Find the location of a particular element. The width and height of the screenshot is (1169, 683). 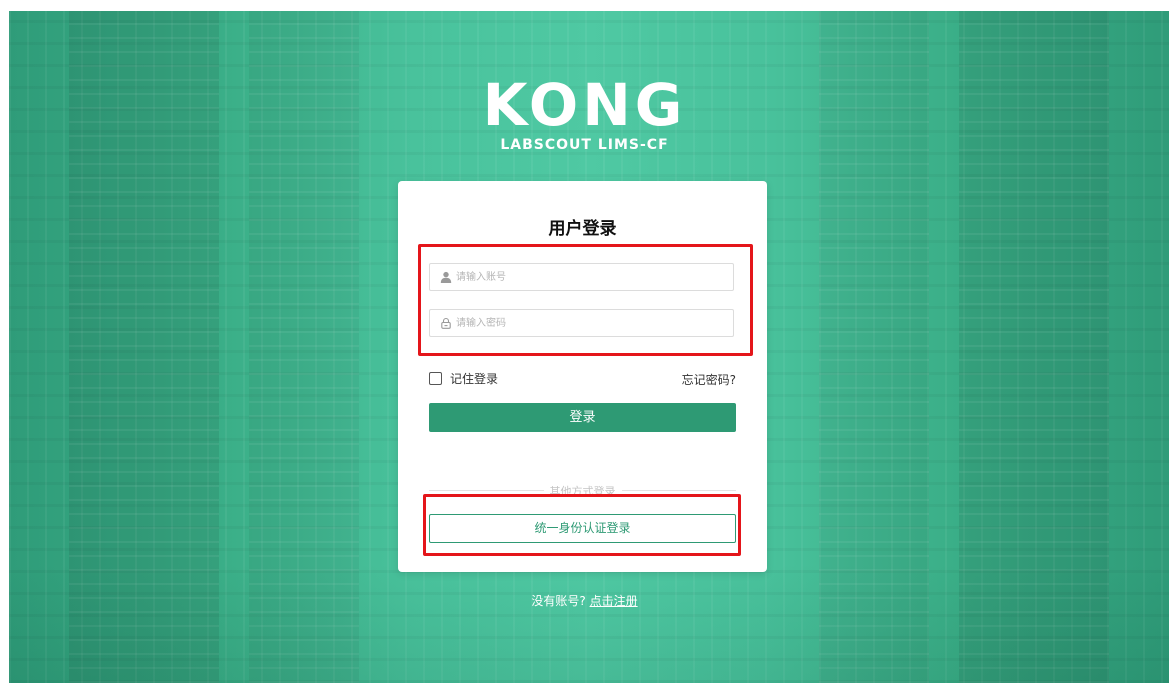

password-field is located at coordinates (581, 323).